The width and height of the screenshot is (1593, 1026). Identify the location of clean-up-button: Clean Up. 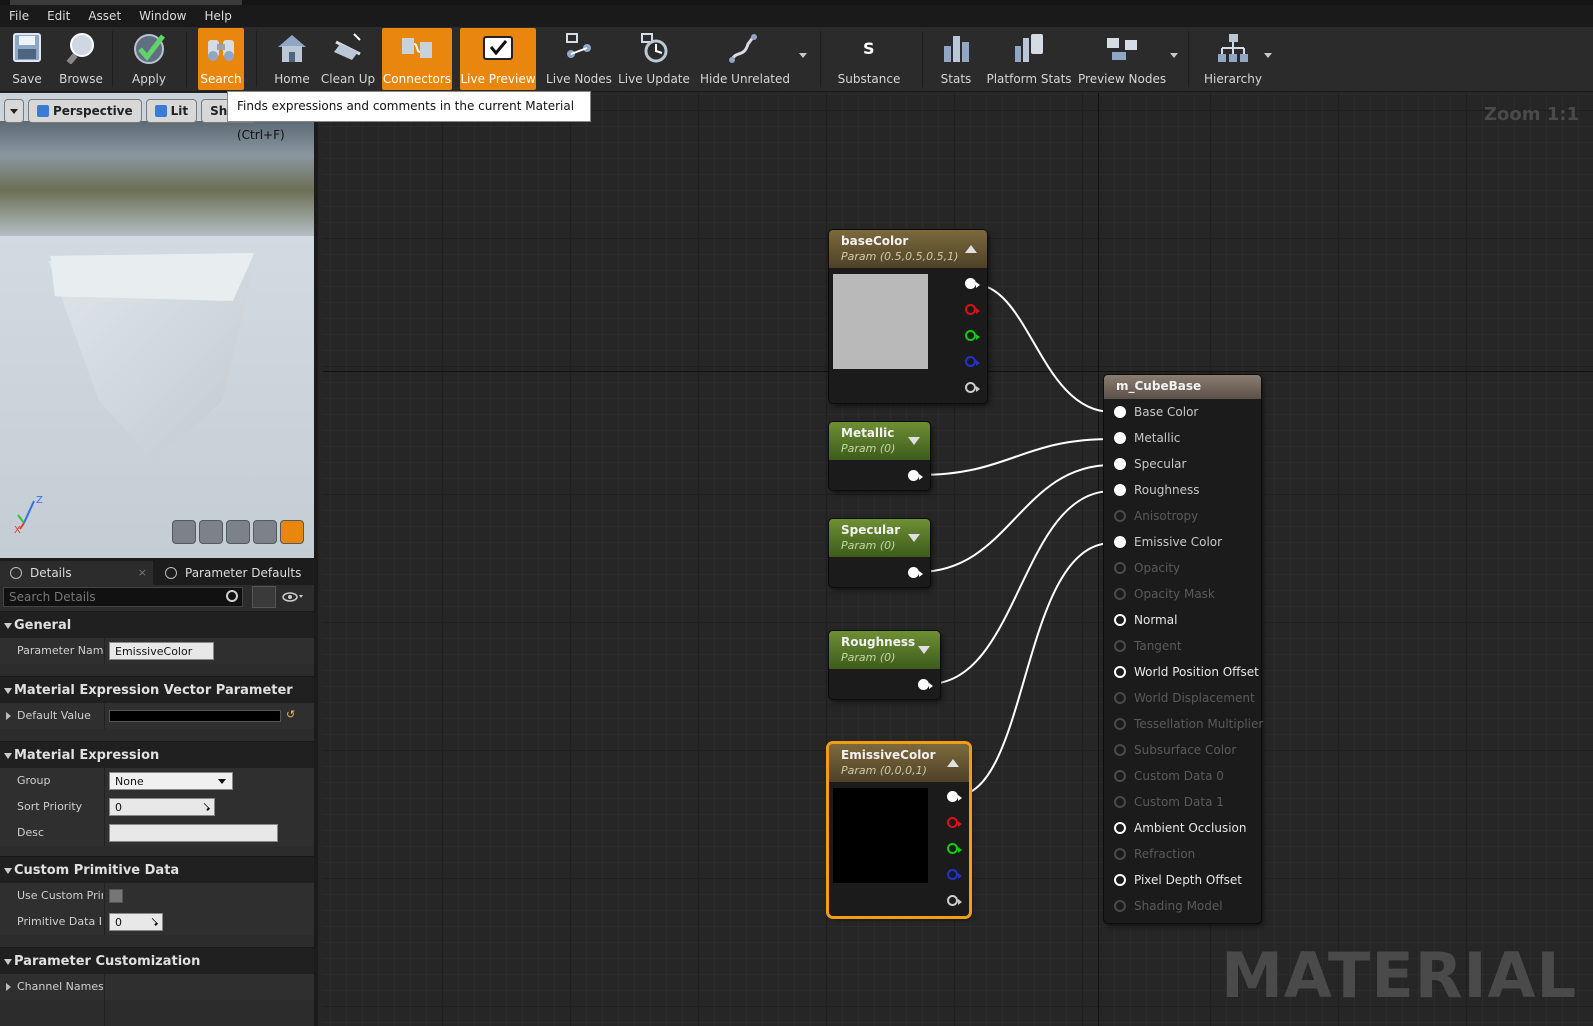
(348, 59).